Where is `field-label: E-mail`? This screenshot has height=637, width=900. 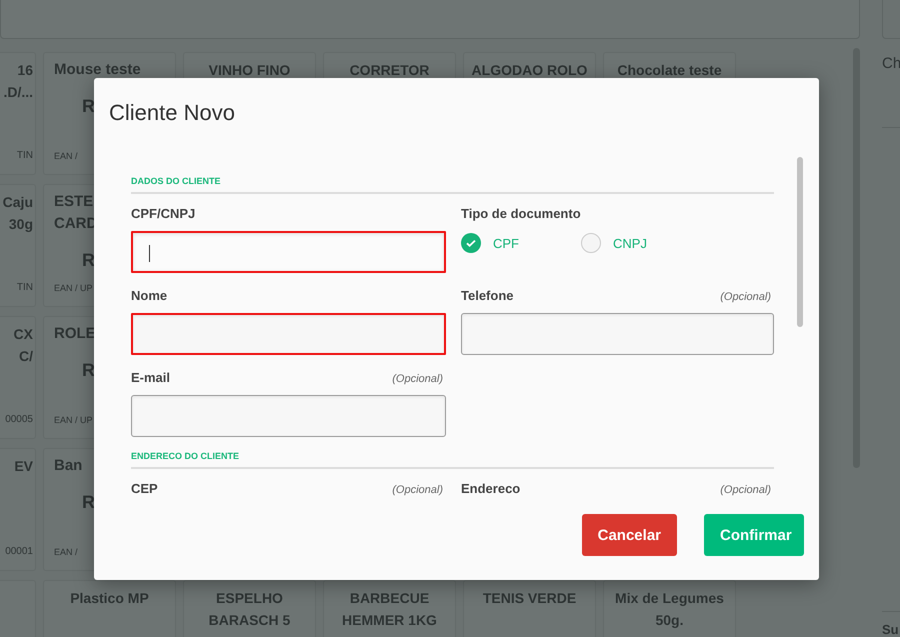 field-label: E-mail is located at coordinates (150, 377).